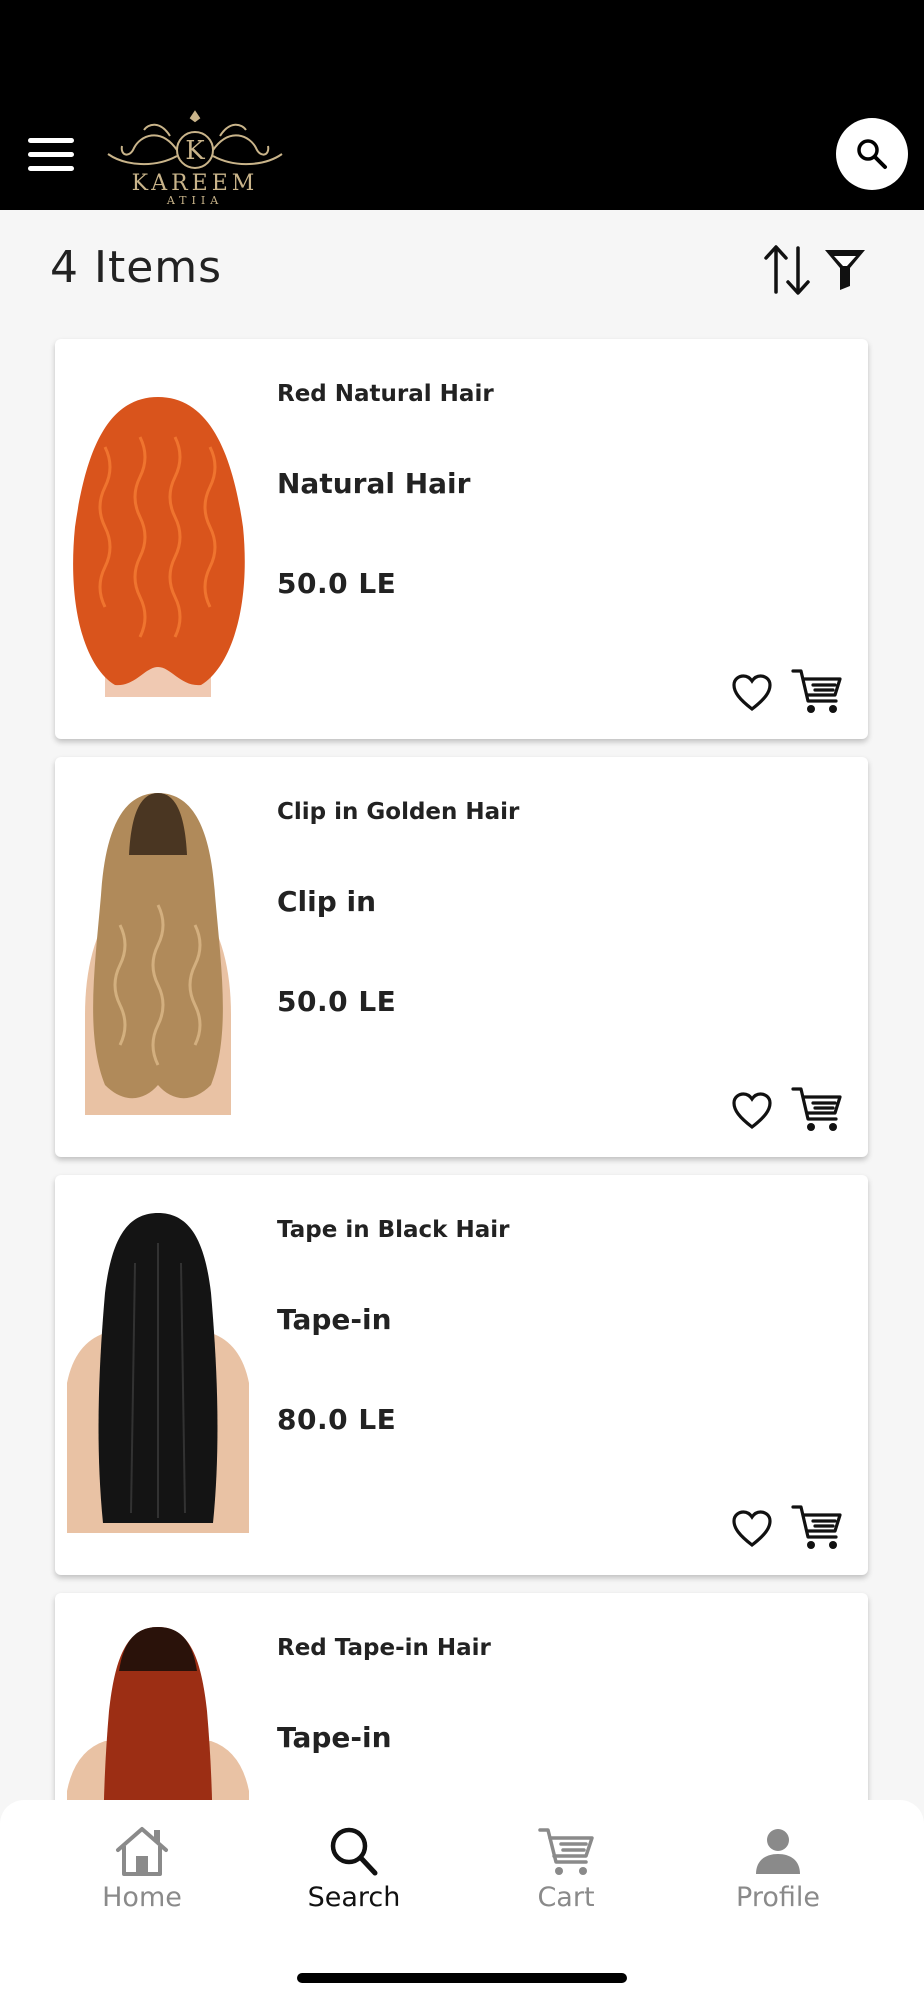  What do you see at coordinates (374, 483) in the screenshot?
I see `product-category: Natural Hair` at bounding box center [374, 483].